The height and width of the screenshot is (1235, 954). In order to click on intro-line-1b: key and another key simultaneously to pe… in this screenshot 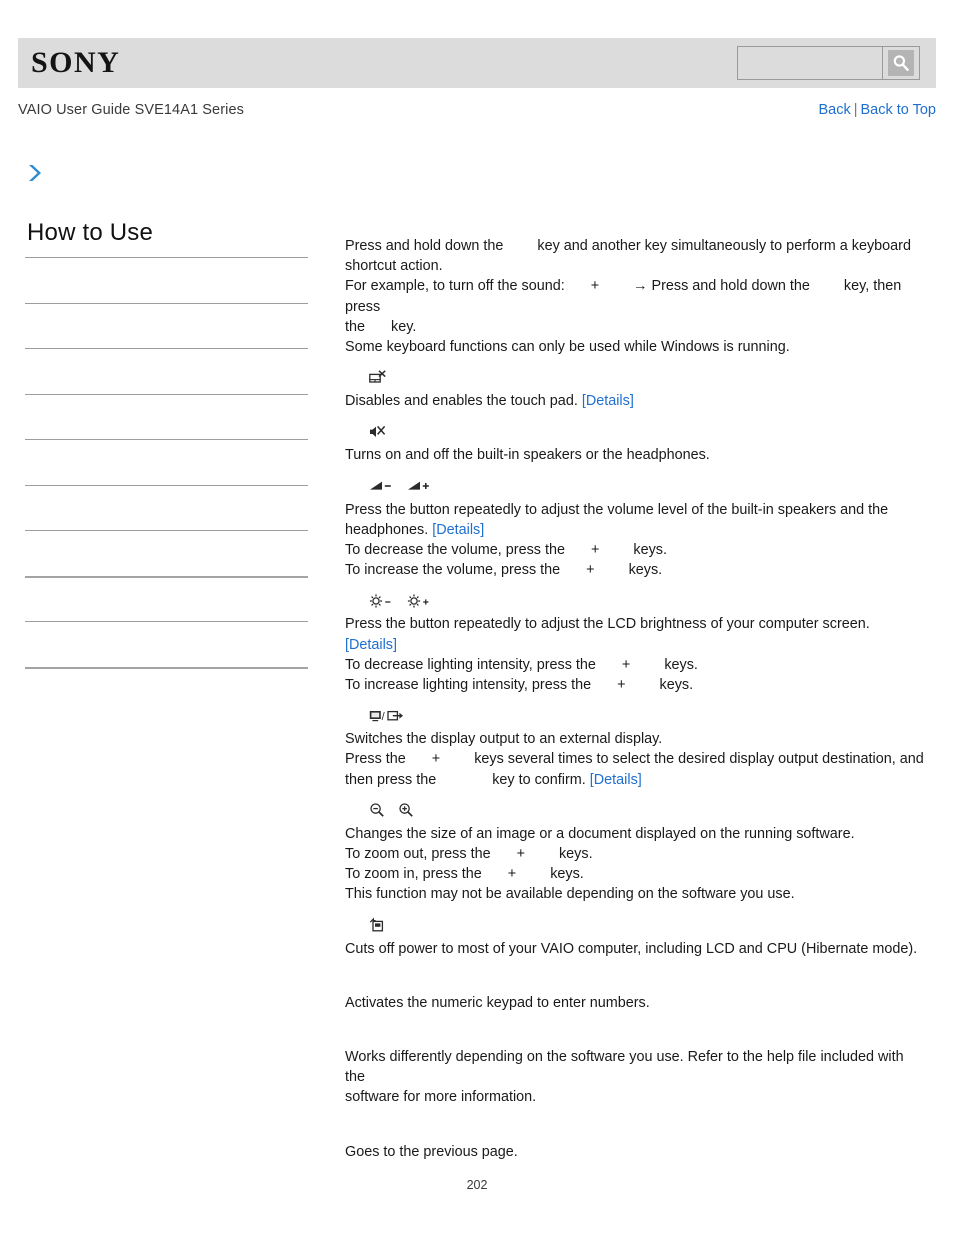, I will do `click(724, 246)`.